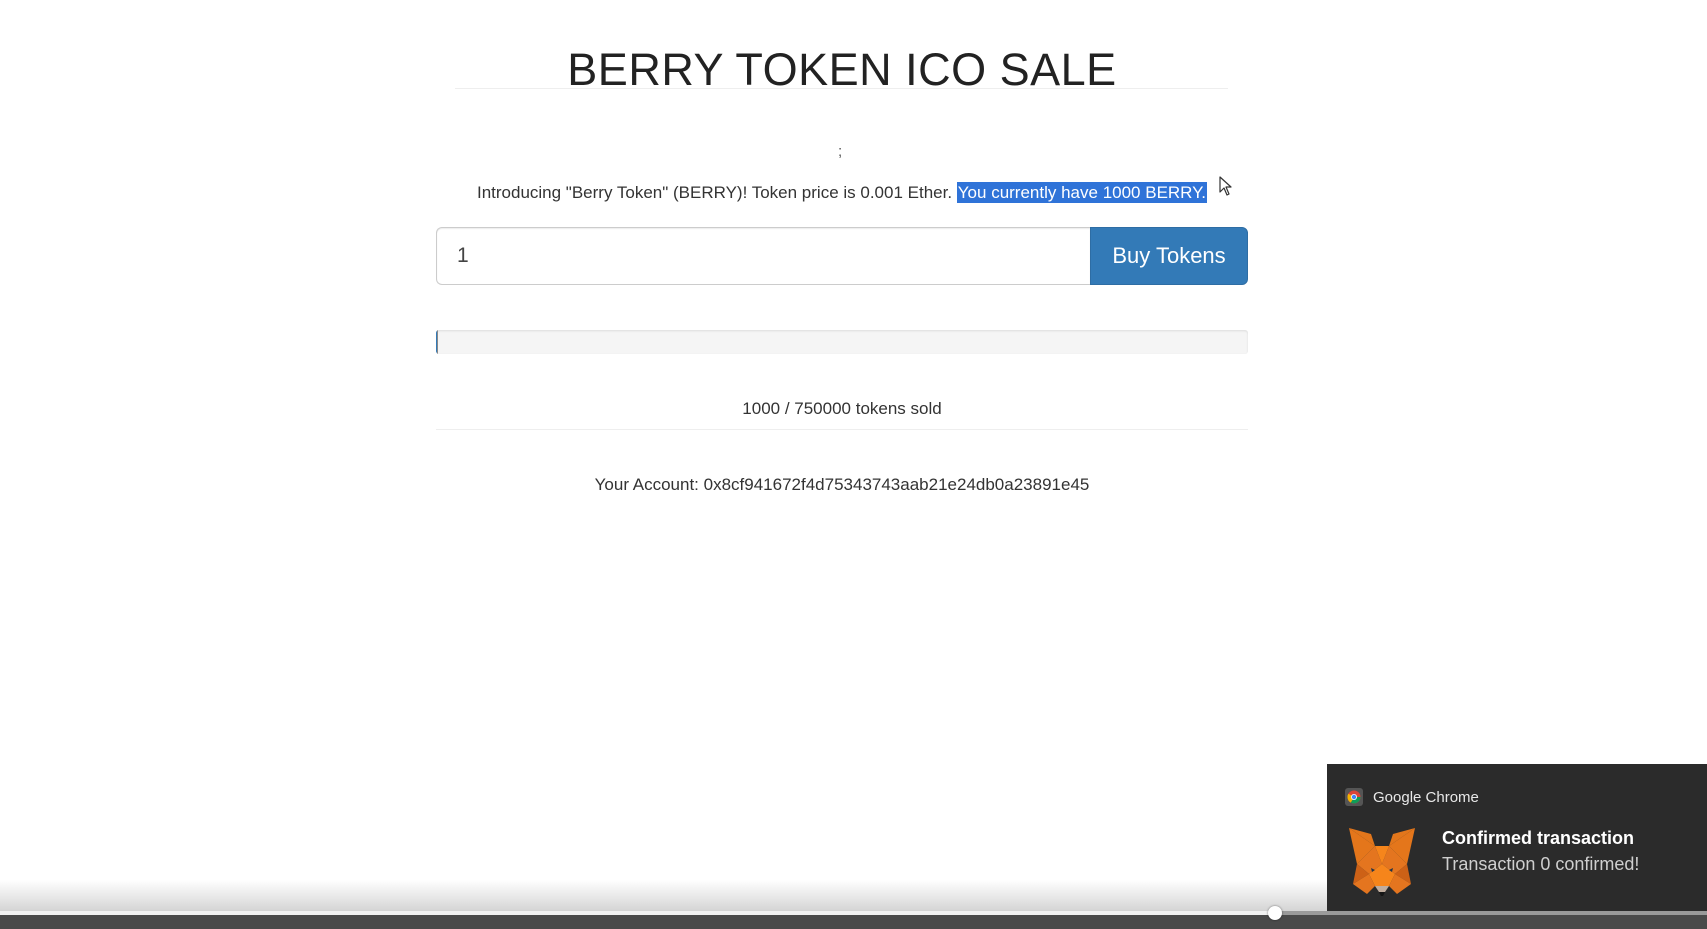 This screenshot has height=929, width=1707. What do you see at coordinates (1541, 864) in the screenshot?
I see `notification-message: Transaction 0 confirmed!` at bounding box center [1541, 864].